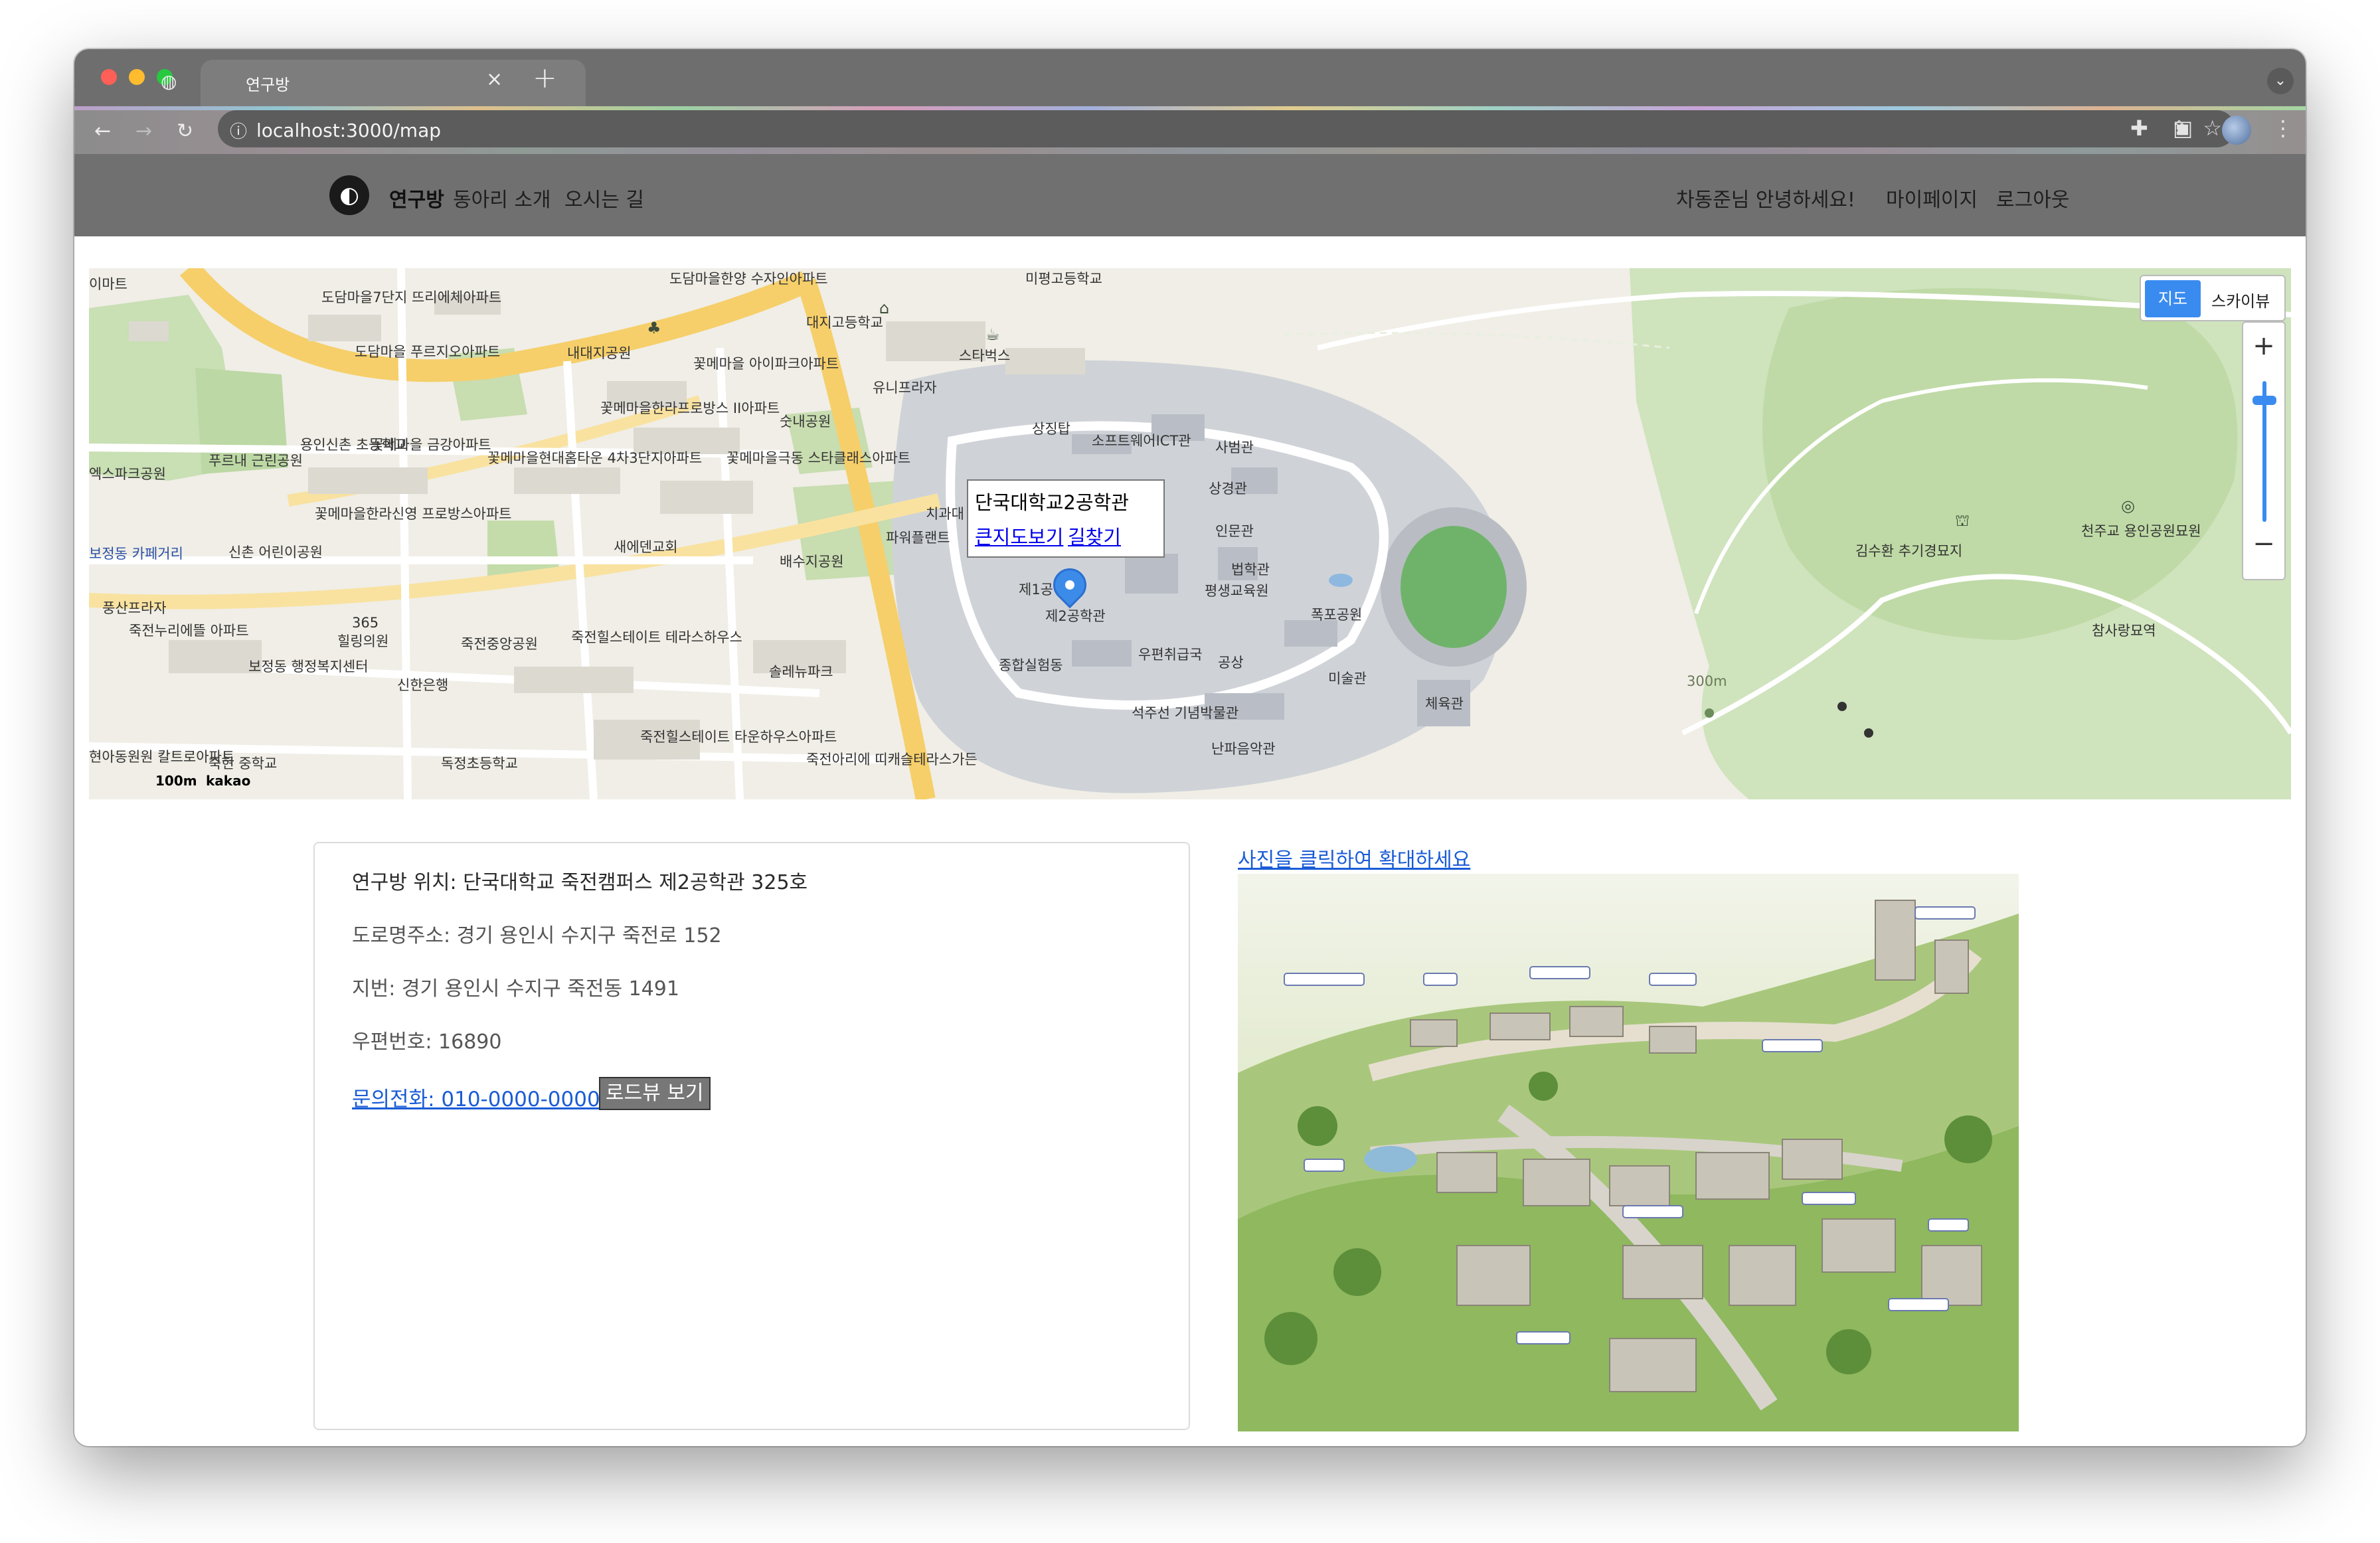  Describe the element at coordinates (2264, 400) in the screenshot. I see `zoom-slider-handle` at that location.